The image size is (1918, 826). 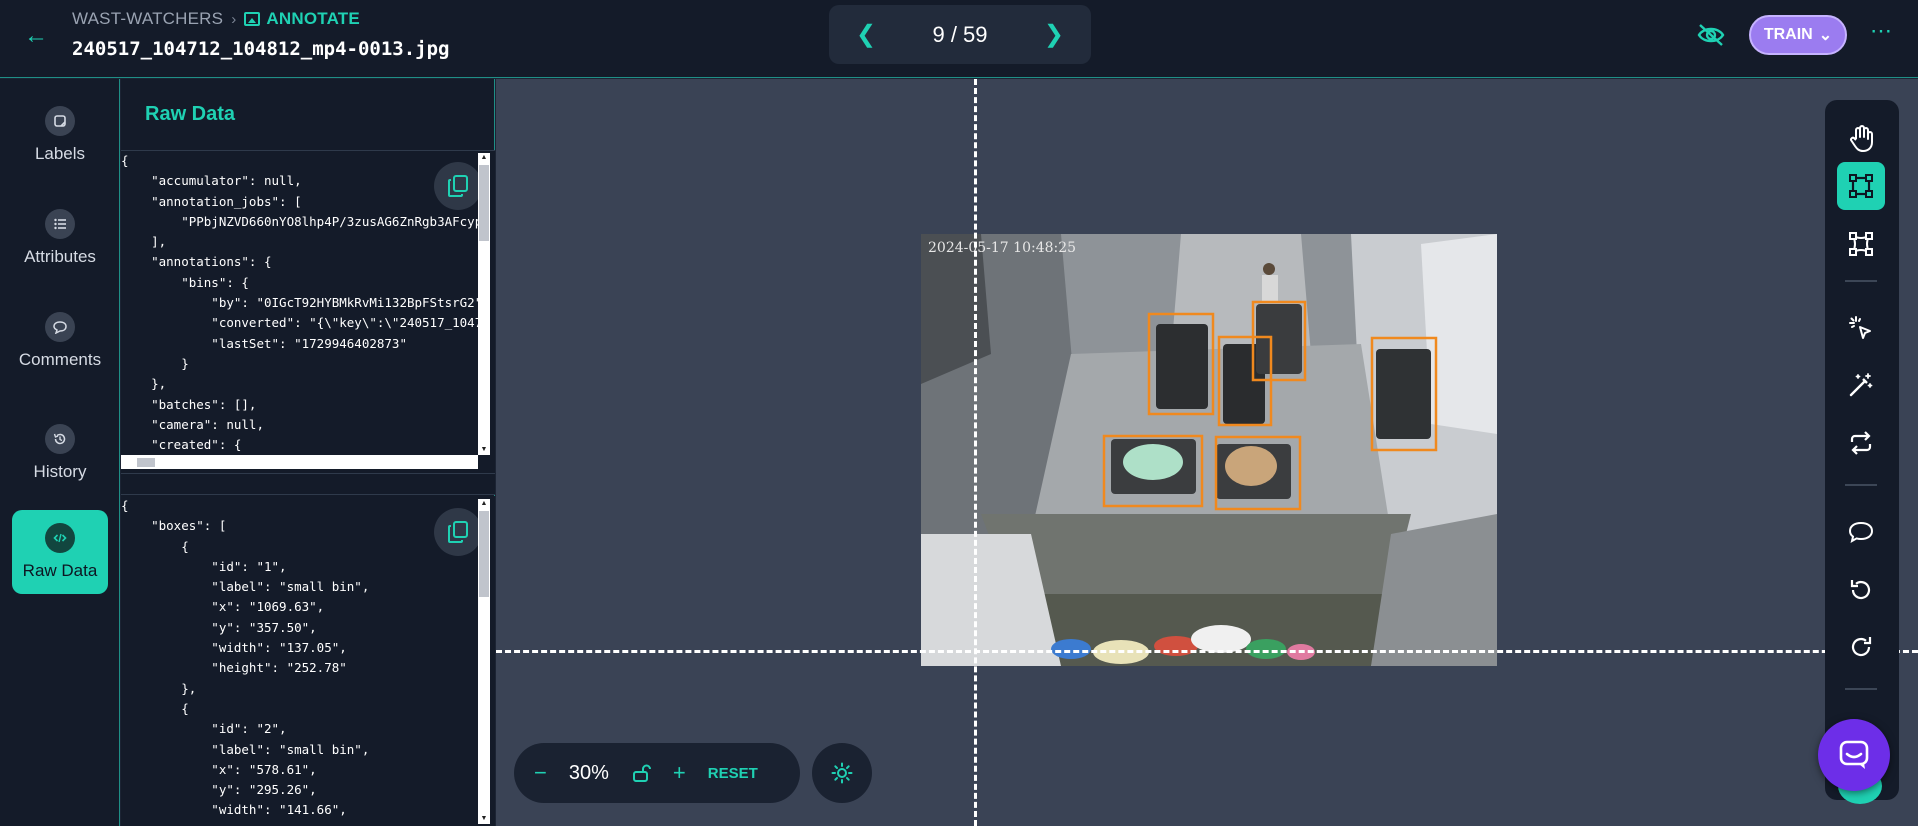 I want to click on sidebar-item-attributes: Attributes, so click(x=60, y=238).